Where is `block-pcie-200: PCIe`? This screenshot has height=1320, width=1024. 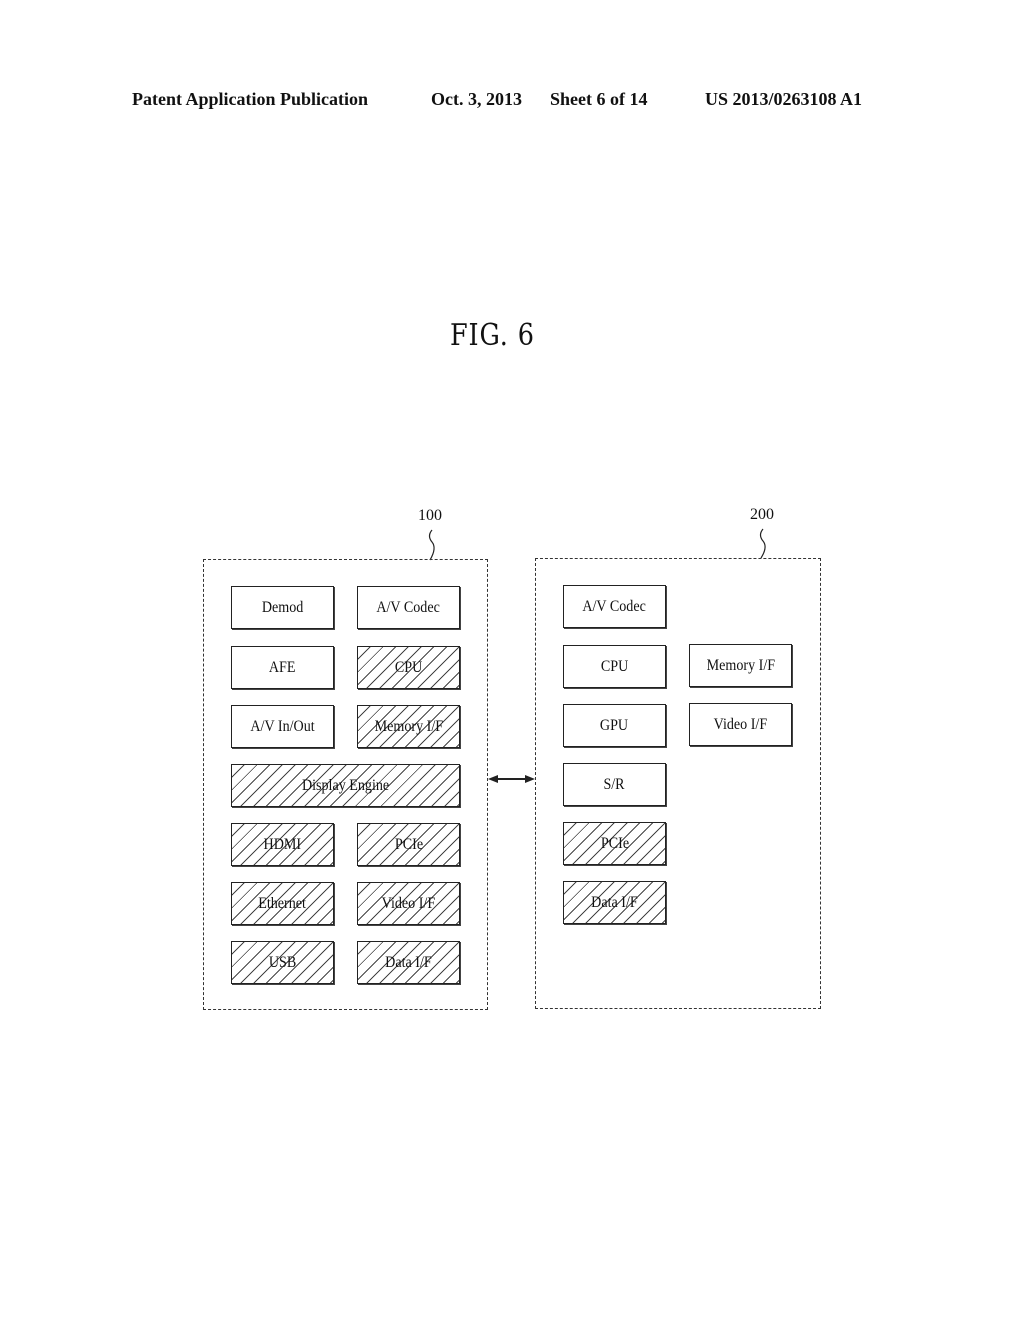
block-pcie-200: PCIe is located at coordinates (614, 843).